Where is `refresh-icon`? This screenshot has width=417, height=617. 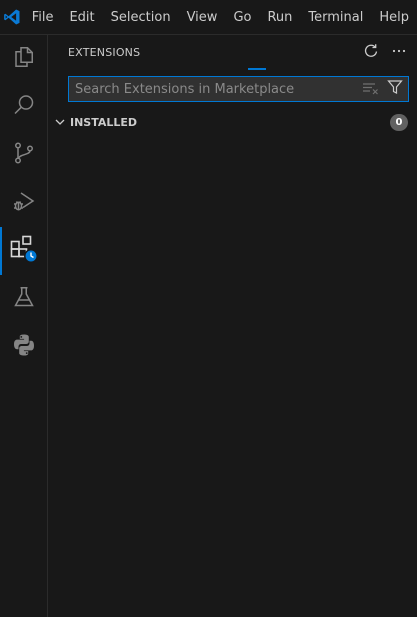
refresh-icon is located at coordinates (371, 53).